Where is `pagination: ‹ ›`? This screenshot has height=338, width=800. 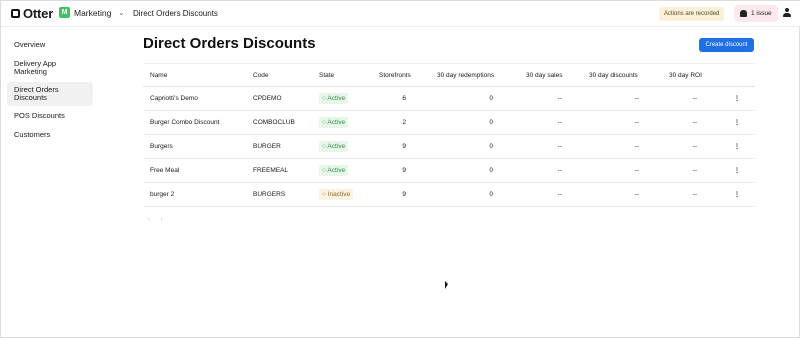 pagination: ‹ › is located at coordinates (160, 220).